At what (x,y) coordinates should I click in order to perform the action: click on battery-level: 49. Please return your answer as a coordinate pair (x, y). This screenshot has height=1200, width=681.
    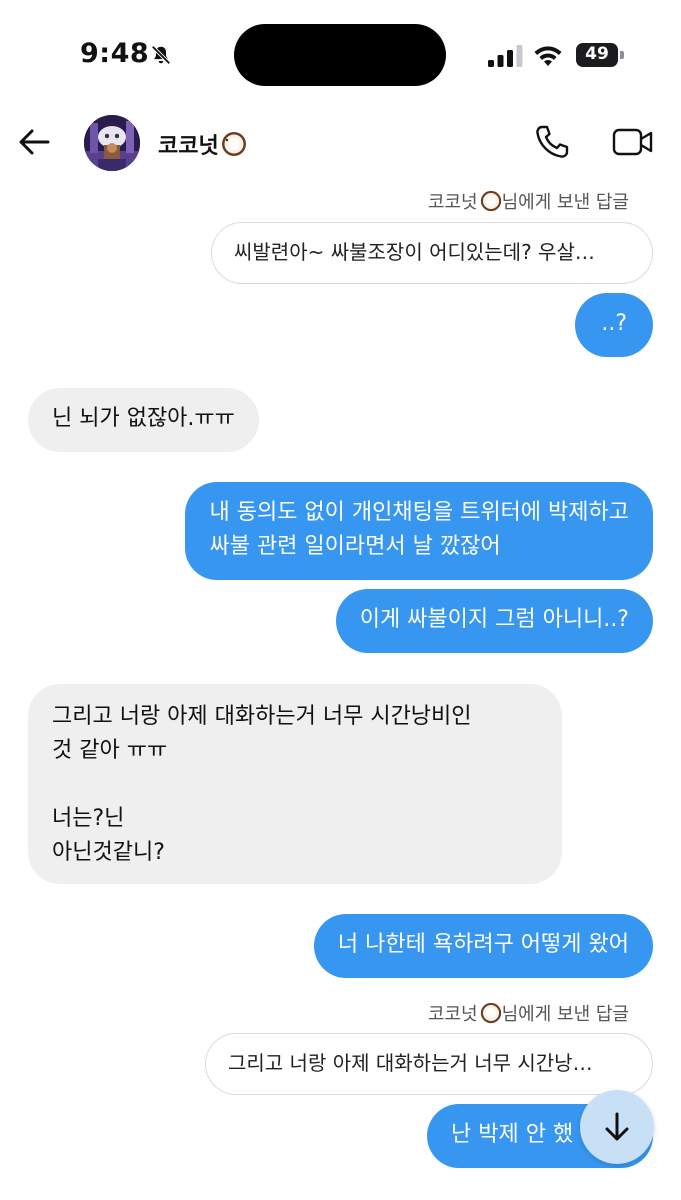
    Looking at the image, I should click on (597, 54).